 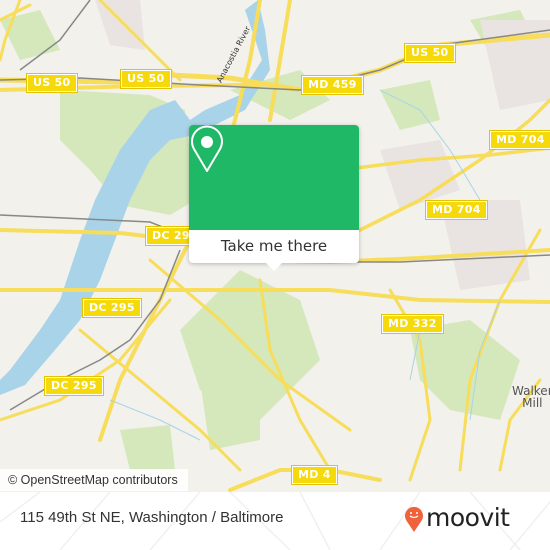 What do you see at coordinates (412, 324) in the screenshot?
I see `route-shield-md332: MD 332` at bounding box center [412, 324].